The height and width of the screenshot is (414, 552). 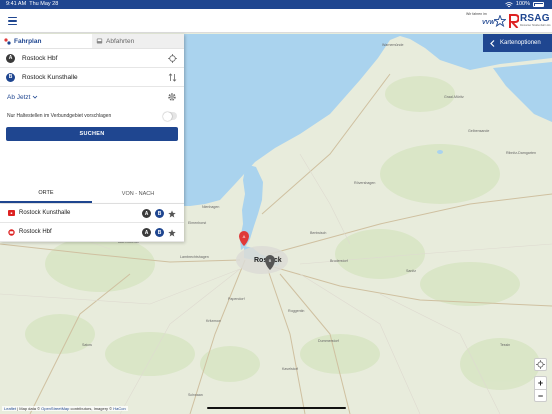 I want to click on vvw-logo: Wir fahren im VVW, so click(x=487, y=21).